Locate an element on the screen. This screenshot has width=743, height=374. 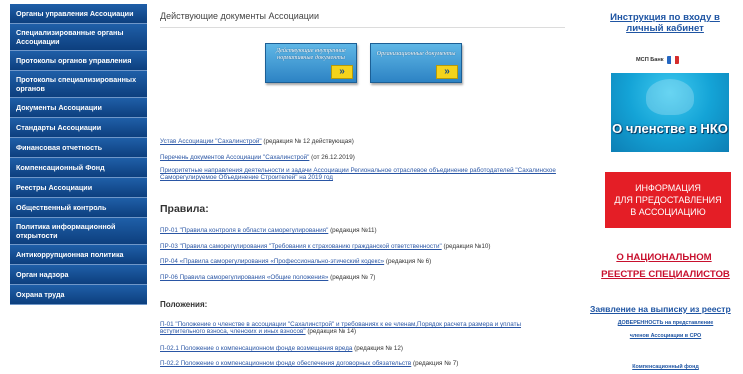
cabinet-instruction-link: Инструкция по входу в личный кабинет is located at coordinates (665, 23).